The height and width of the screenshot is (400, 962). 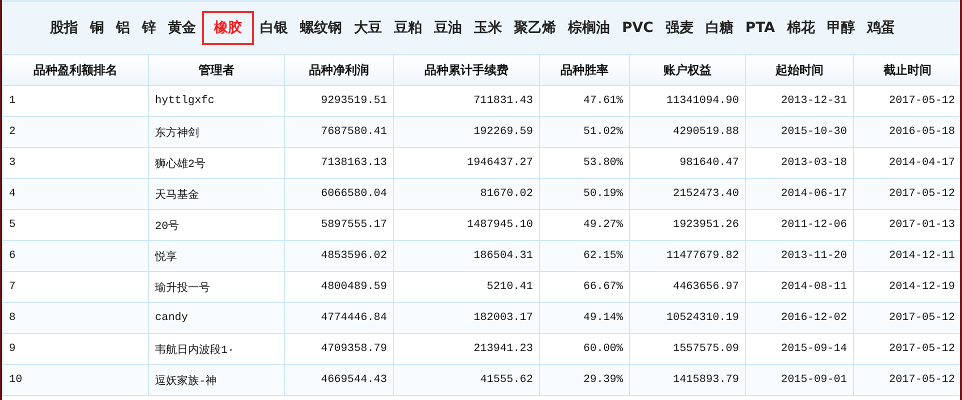 I want to click on table-cell: 2015-09-01, so click(x=800, y=380).